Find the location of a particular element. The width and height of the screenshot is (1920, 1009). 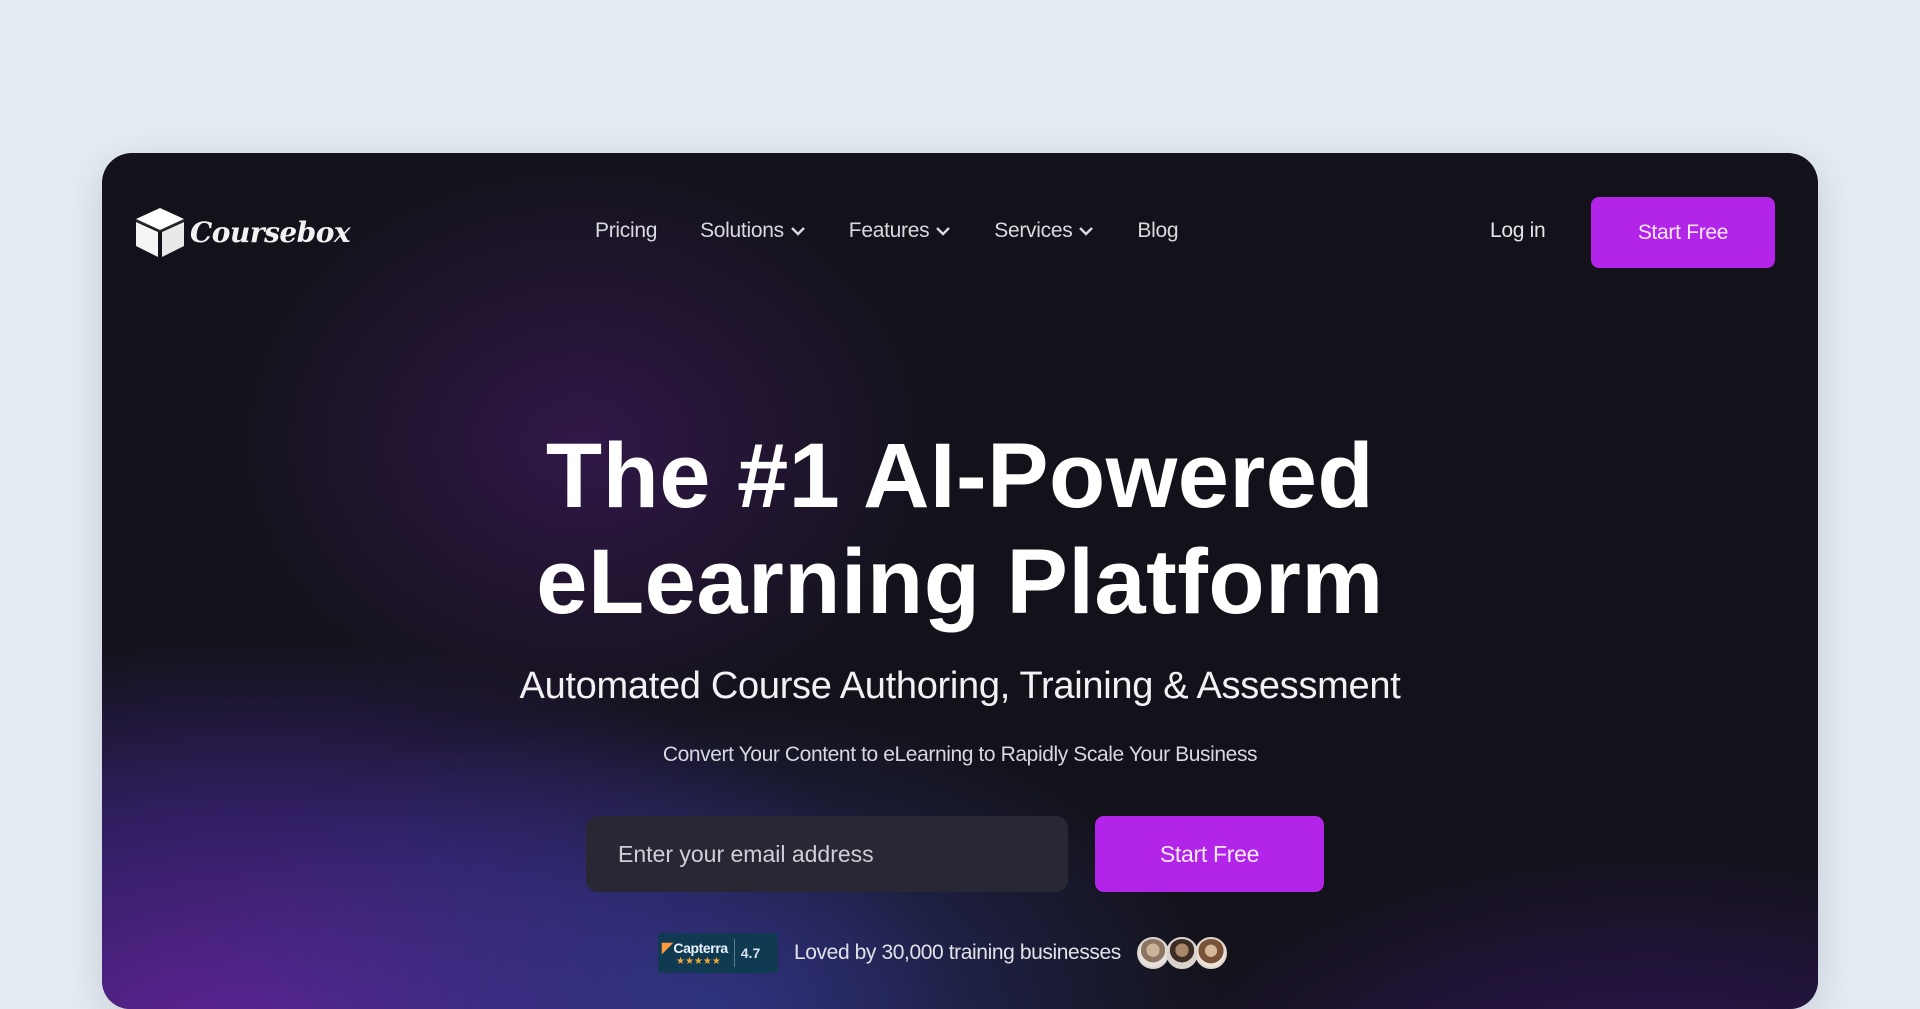

nav-item-label: Blog is located at coordinates (1158, 230).